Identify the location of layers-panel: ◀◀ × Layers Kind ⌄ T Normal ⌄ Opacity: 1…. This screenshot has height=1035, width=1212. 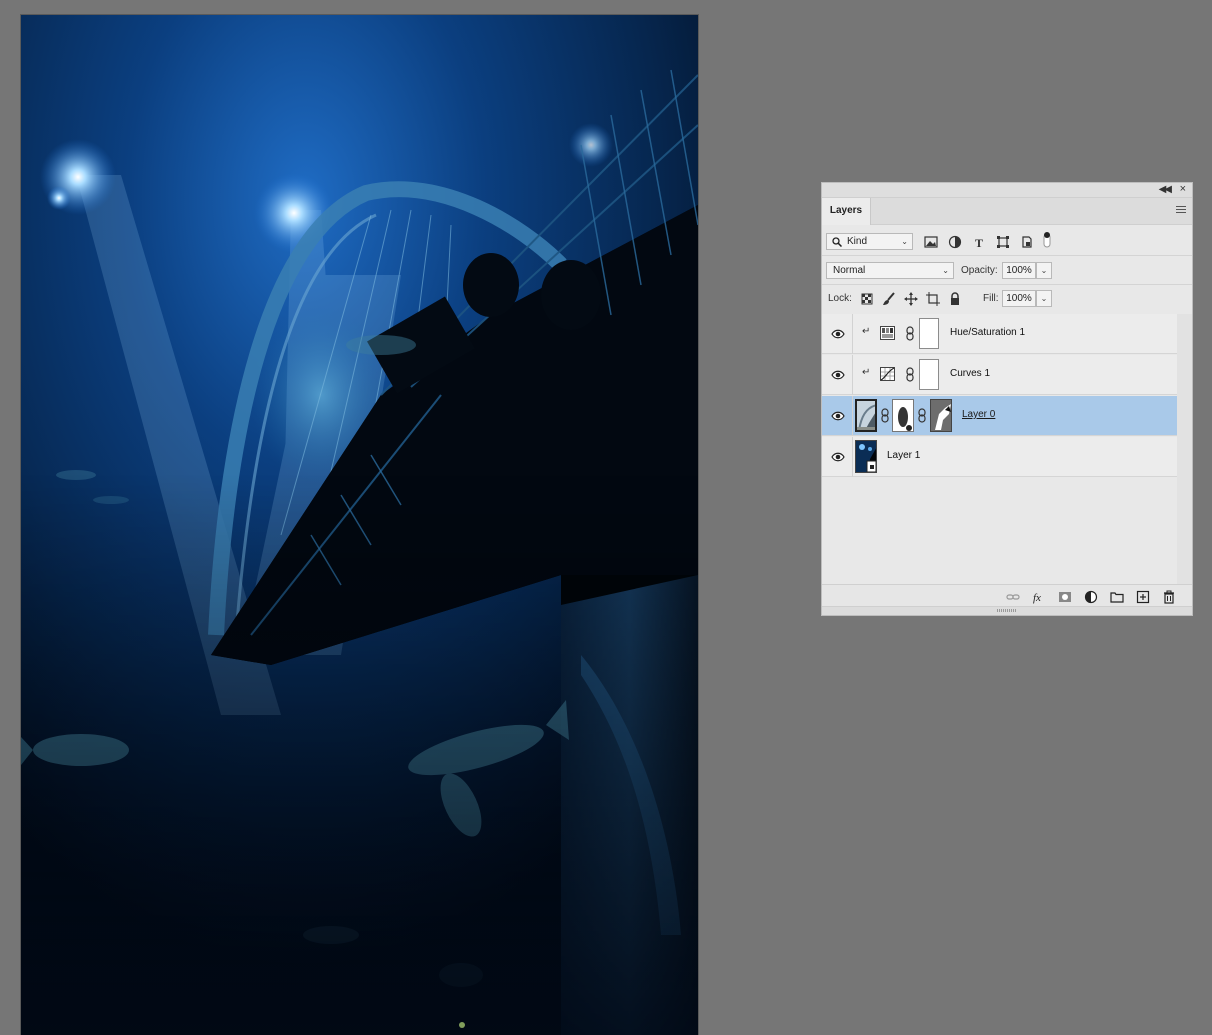
(1007, 399).